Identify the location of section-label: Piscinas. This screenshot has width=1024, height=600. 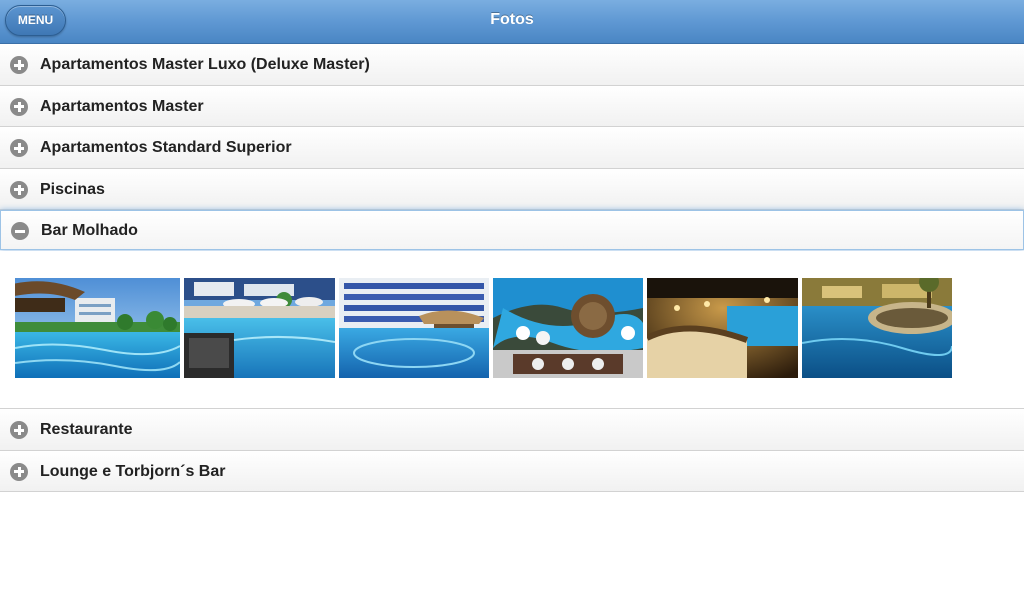
(72, 189).